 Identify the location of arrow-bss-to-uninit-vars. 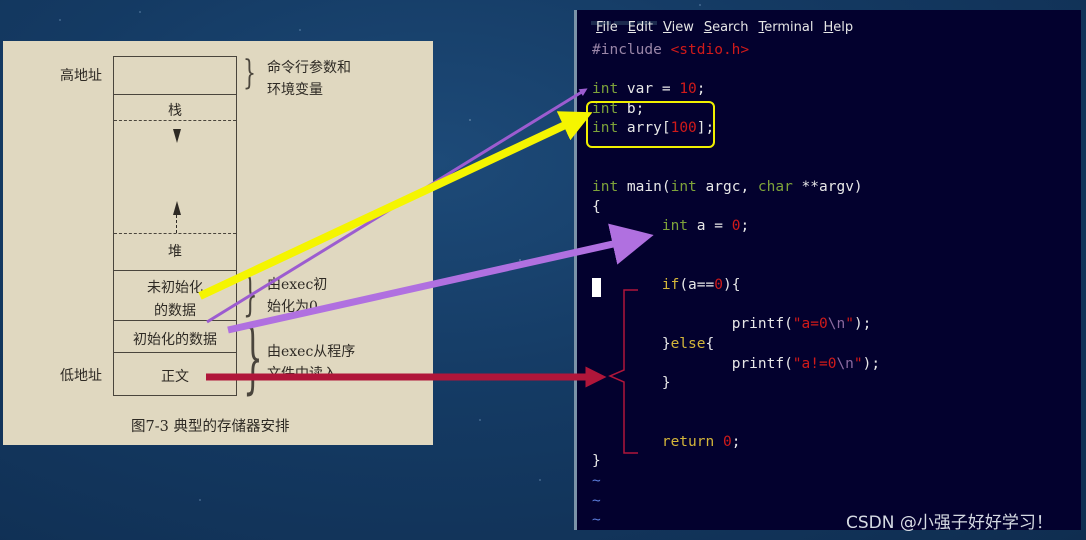
(395, 205).